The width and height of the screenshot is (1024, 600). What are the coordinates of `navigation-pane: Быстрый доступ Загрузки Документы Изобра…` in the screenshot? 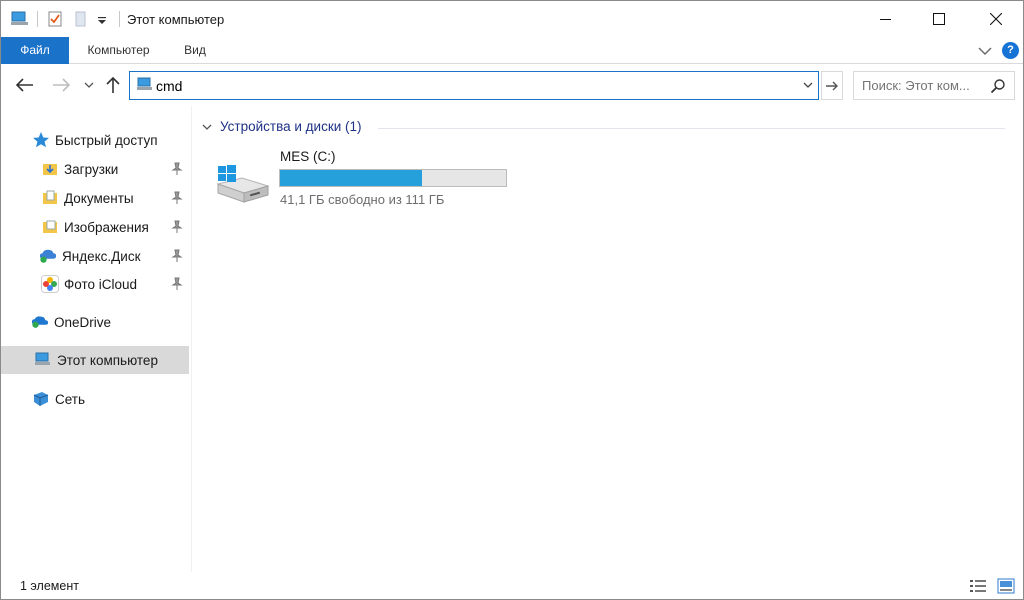 It's located at (96, 339).